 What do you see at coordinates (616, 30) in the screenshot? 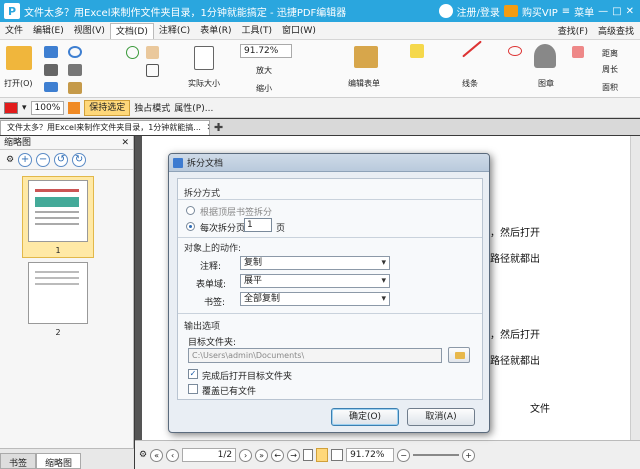
I see `advanced-find-button: 高级查找` at bounding box center [616, 30].